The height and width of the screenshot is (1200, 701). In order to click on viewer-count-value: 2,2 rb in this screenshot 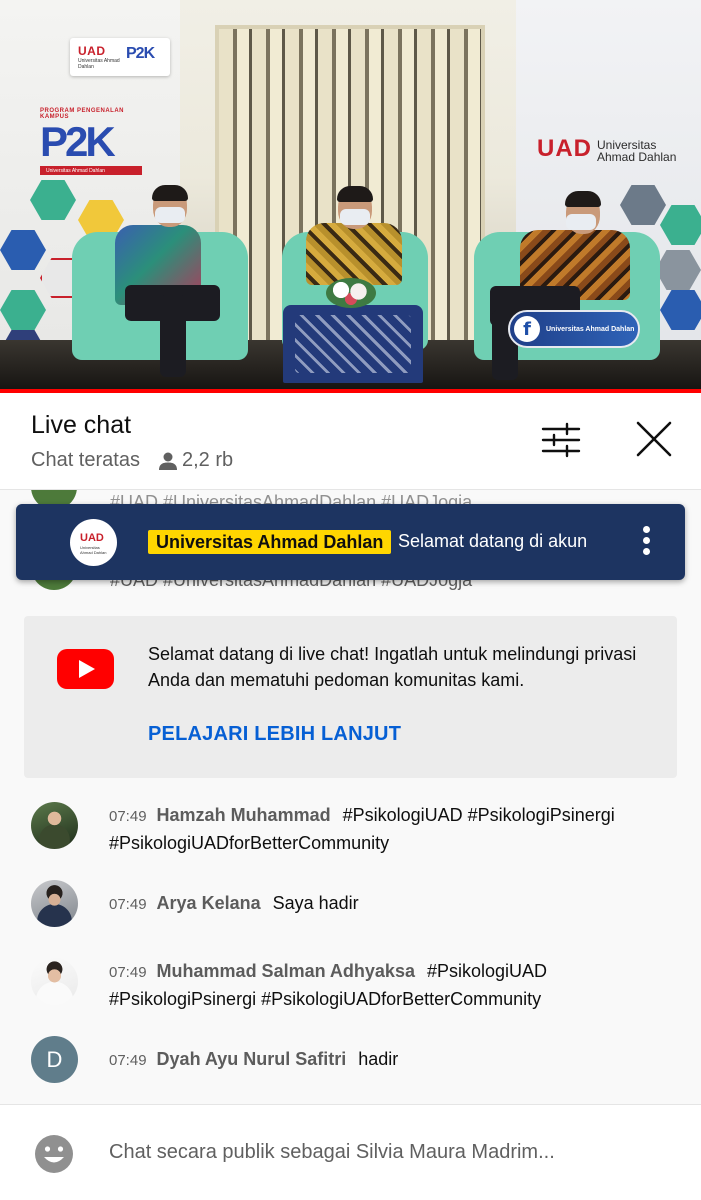, I will do `click(207, 460)`.